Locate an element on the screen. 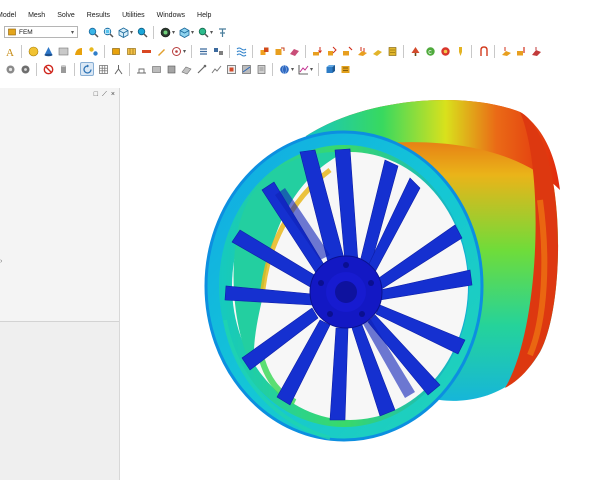 This screenshot has height=480, width=600. grid-icon is located at coordinates (10, 69).